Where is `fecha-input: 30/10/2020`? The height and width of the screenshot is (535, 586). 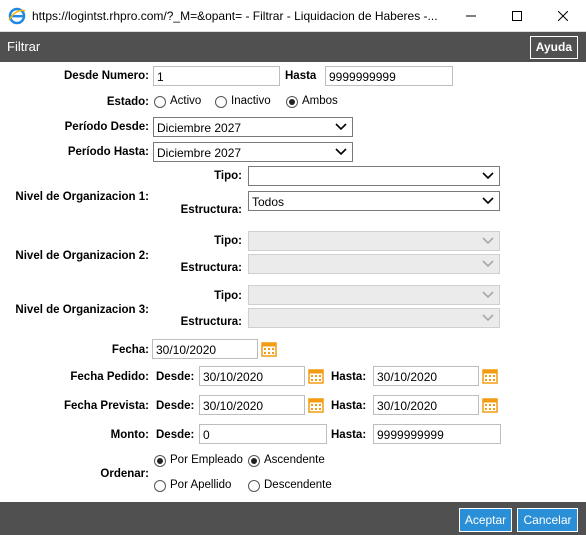
fecha-input: 30/10/2020 is located at coordinates (205, 349).